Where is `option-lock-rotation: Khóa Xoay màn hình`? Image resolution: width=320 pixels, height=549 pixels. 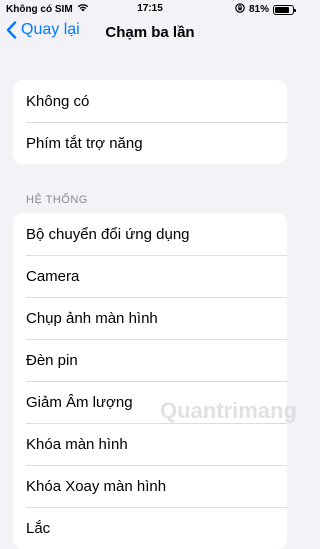
option-lock-rotation: Khóa Xoay màn hình is located at coordinates (150, 486).